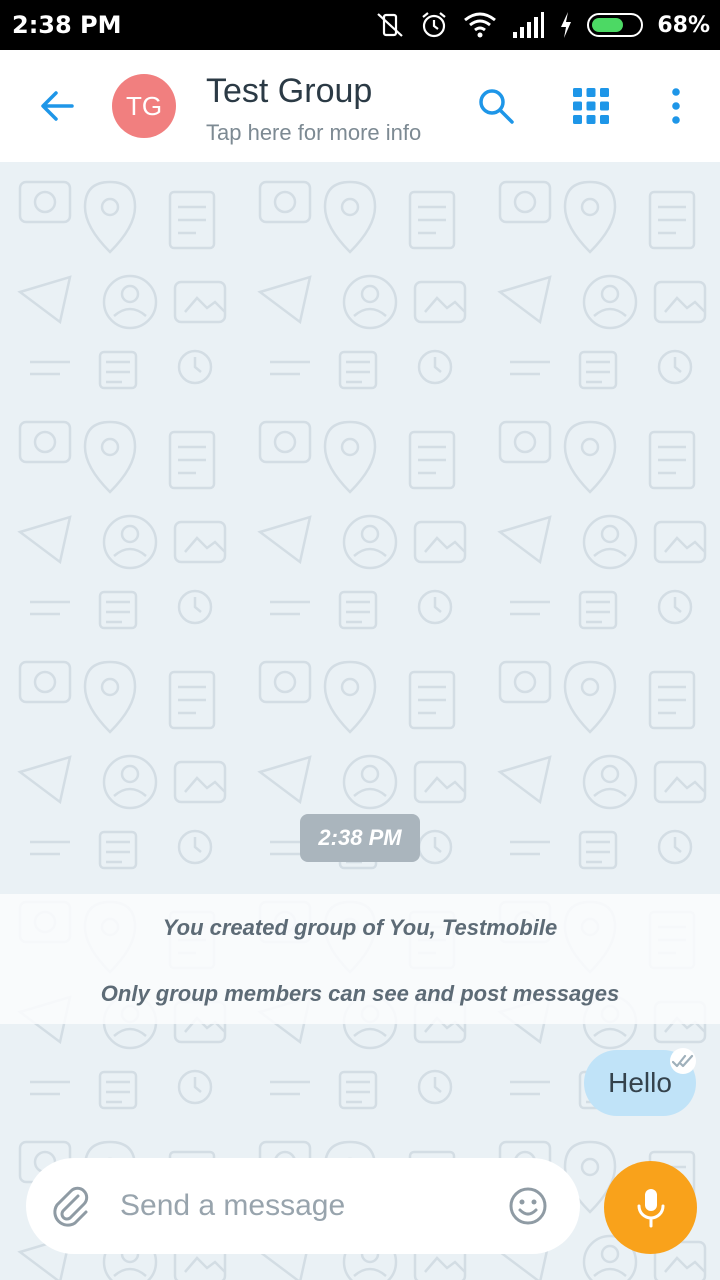  I want to click on system-message: You created group of You, Testmobile, so click(360, 927).